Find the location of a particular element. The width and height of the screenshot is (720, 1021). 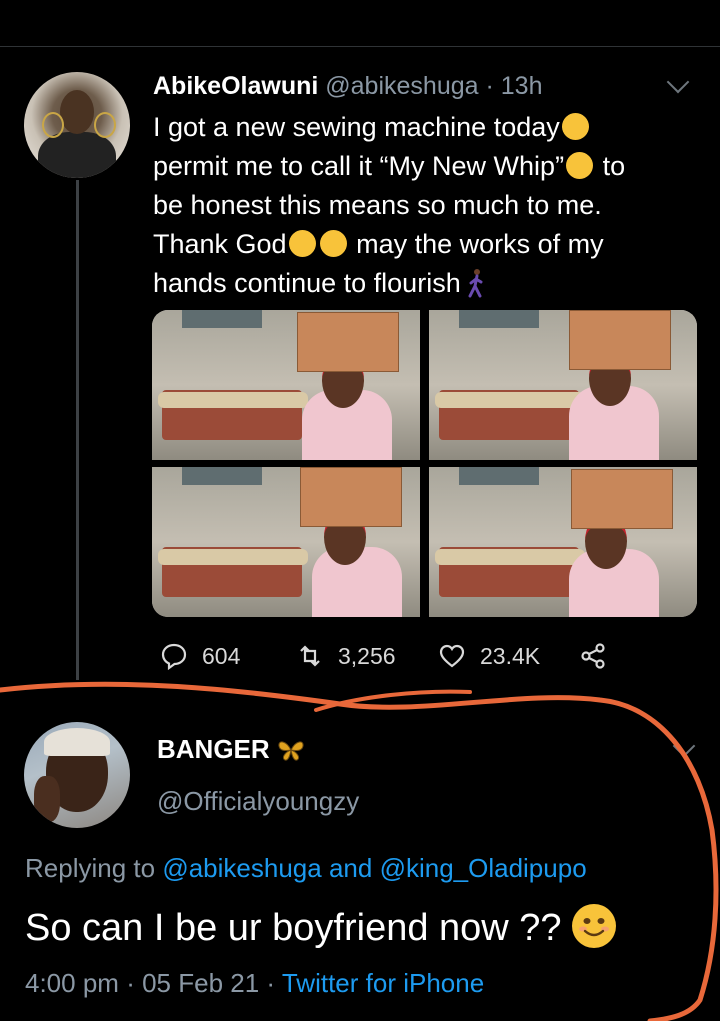

tweet-text-line: be honest this means so much to me. is located at coordinates (428, 205).